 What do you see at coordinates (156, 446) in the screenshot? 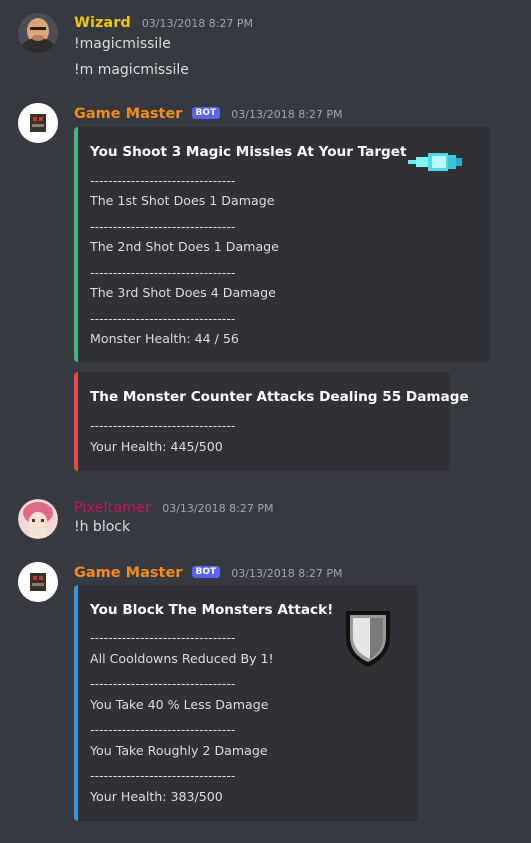
I see `embed-line: Your Health: 445/500` at bounding box center [156, 446].